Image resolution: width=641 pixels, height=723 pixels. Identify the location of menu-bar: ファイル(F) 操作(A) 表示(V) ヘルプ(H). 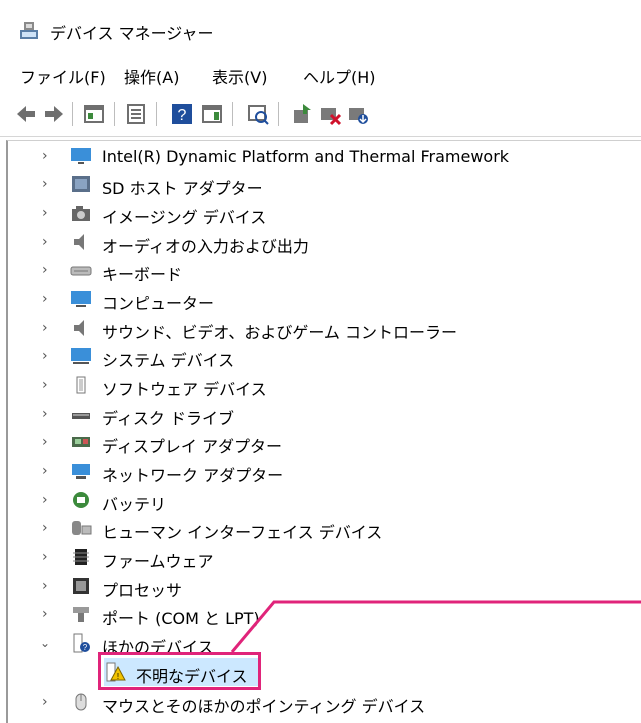
(320, 74).